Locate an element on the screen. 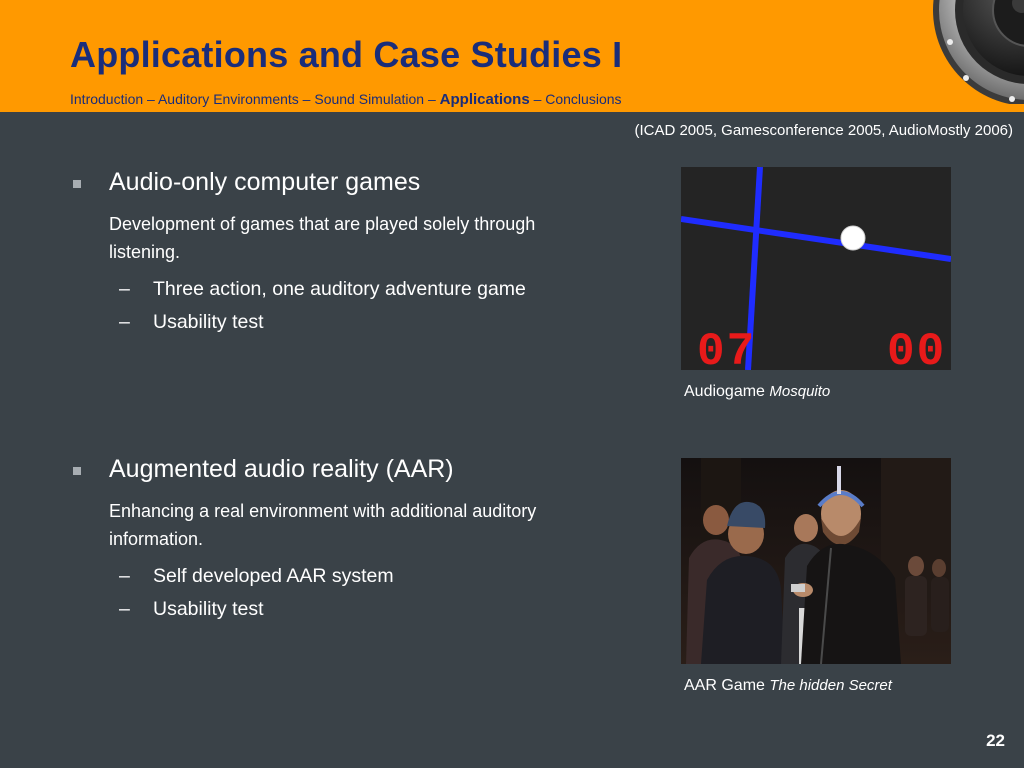 This screenshot has width=1024, height=768. figure-caption: AAR Game The hidden Secret is located at coordinates (788, 686).